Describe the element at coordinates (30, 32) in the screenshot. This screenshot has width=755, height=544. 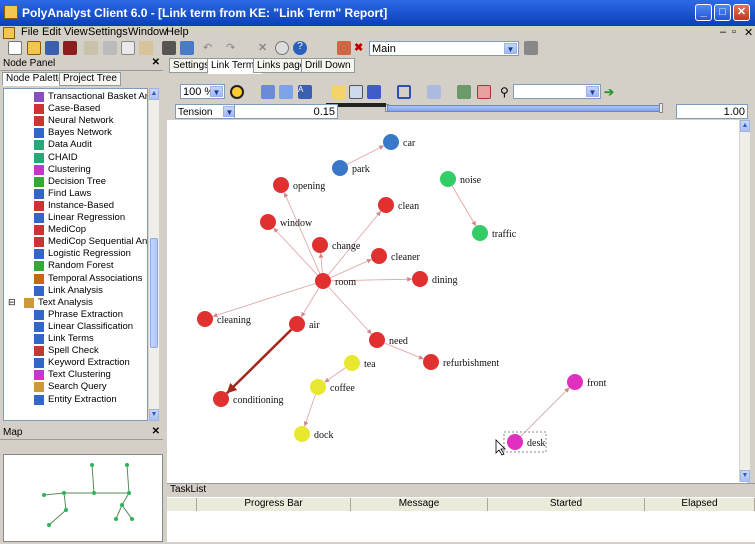
I see `menu-file: File` at that location.